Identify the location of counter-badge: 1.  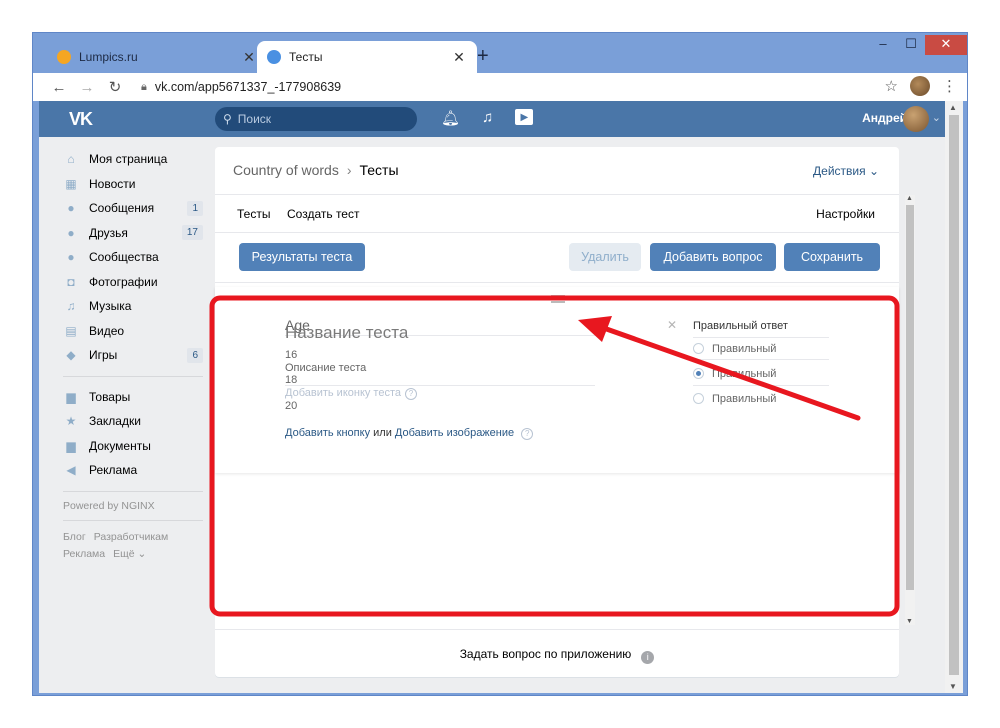
(195, 208).